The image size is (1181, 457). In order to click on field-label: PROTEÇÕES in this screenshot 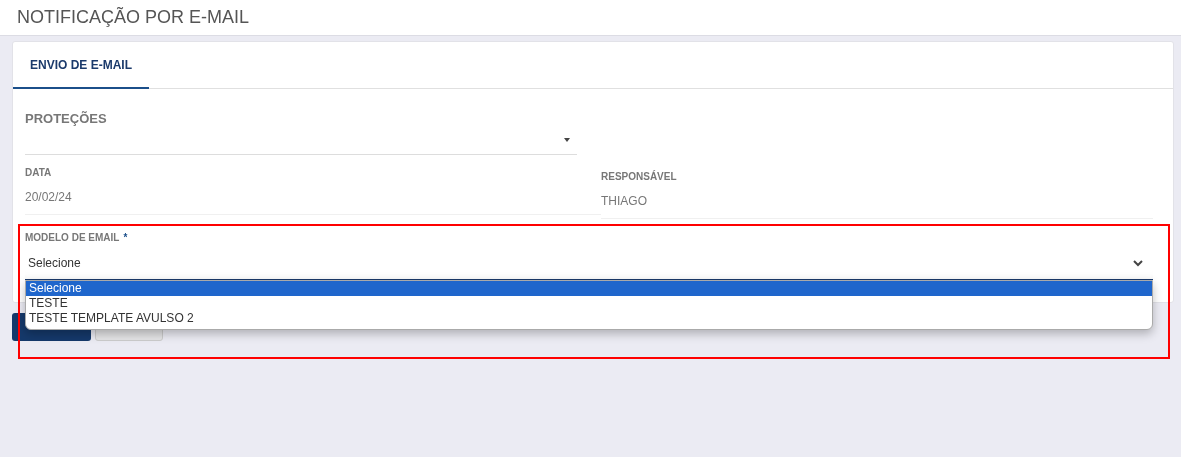, I will do `click(66, 118)`.